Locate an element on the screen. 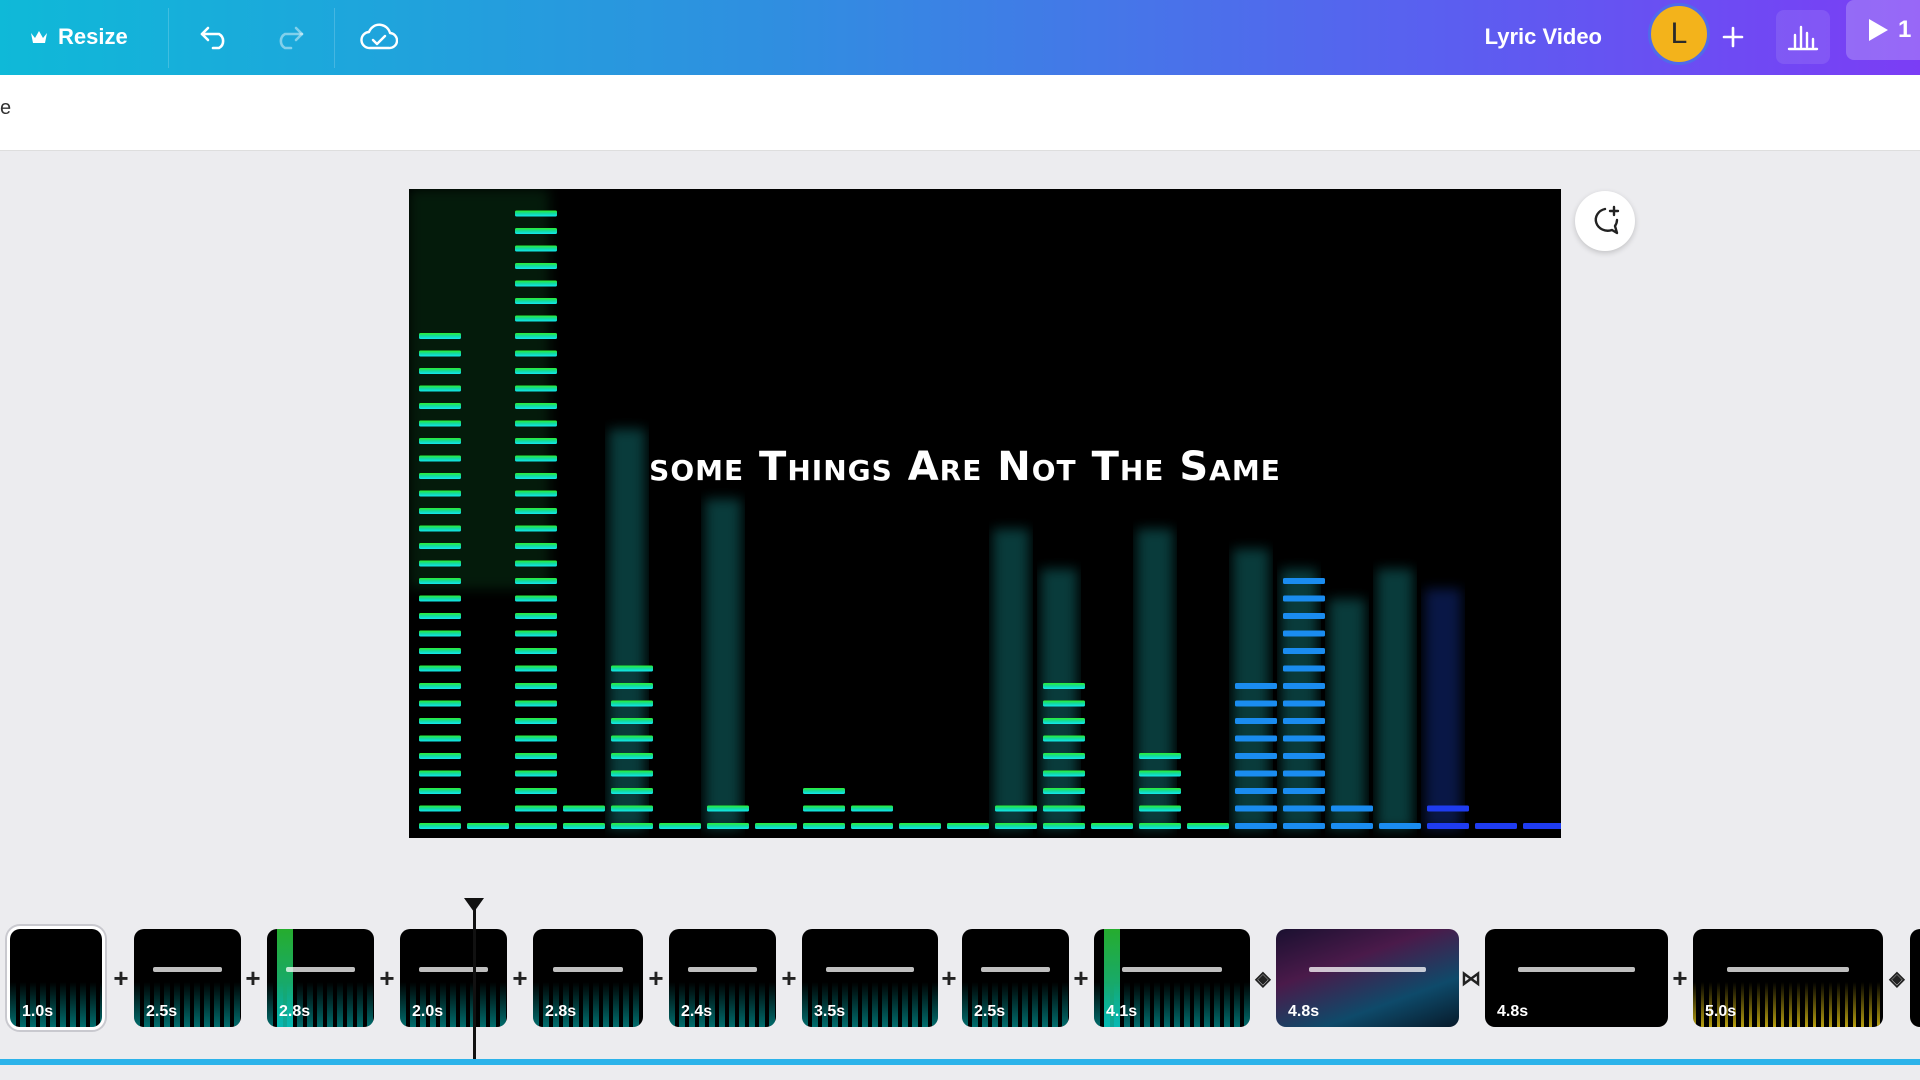 The width and height of the screenshot is (1920, 1080). undo-button is located at coordinates (215, 37).